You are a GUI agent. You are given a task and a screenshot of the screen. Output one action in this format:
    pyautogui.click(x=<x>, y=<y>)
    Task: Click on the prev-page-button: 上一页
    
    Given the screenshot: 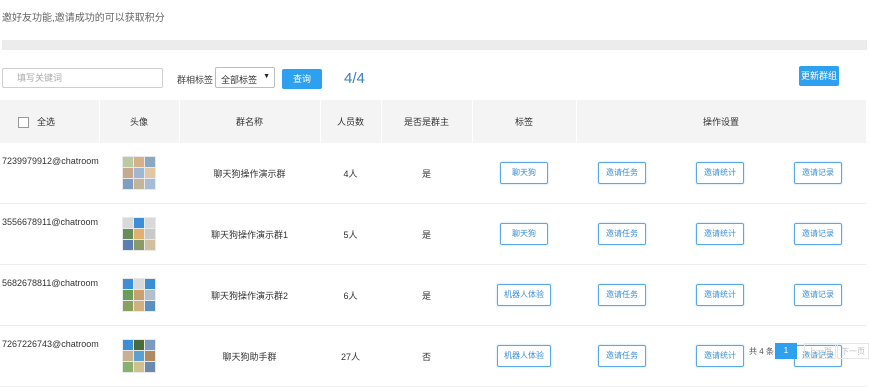 What is the action you would take?
    pyautogui.click(x=820, y=351)
    